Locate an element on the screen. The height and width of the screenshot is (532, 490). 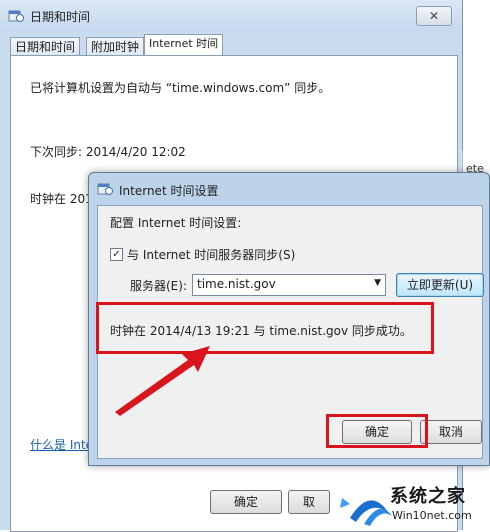
close-icon: ✕ is located at coordinates (434, 16).